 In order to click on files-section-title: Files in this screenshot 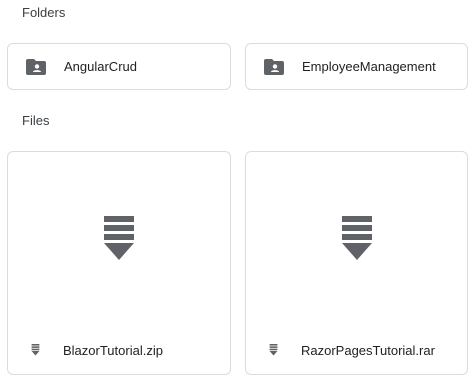, I will do `click(36, 120)`.